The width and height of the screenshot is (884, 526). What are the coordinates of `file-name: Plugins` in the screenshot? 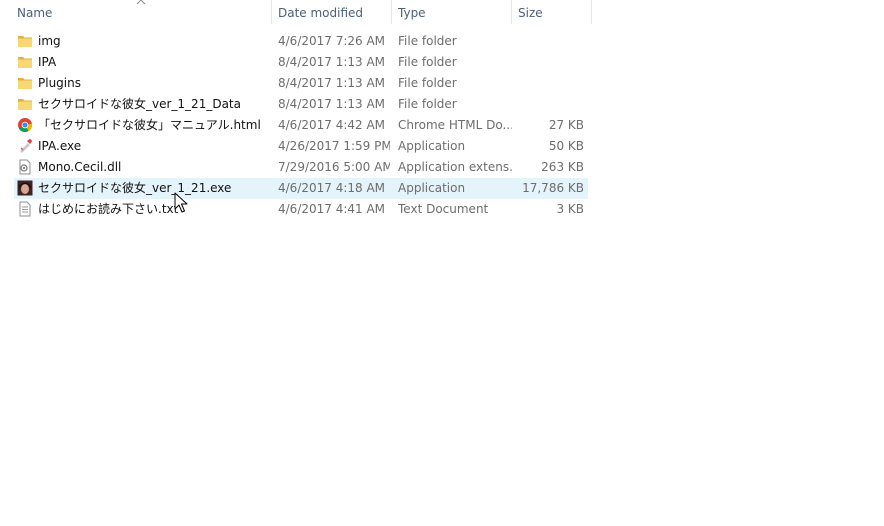 It's located at (59, 83).